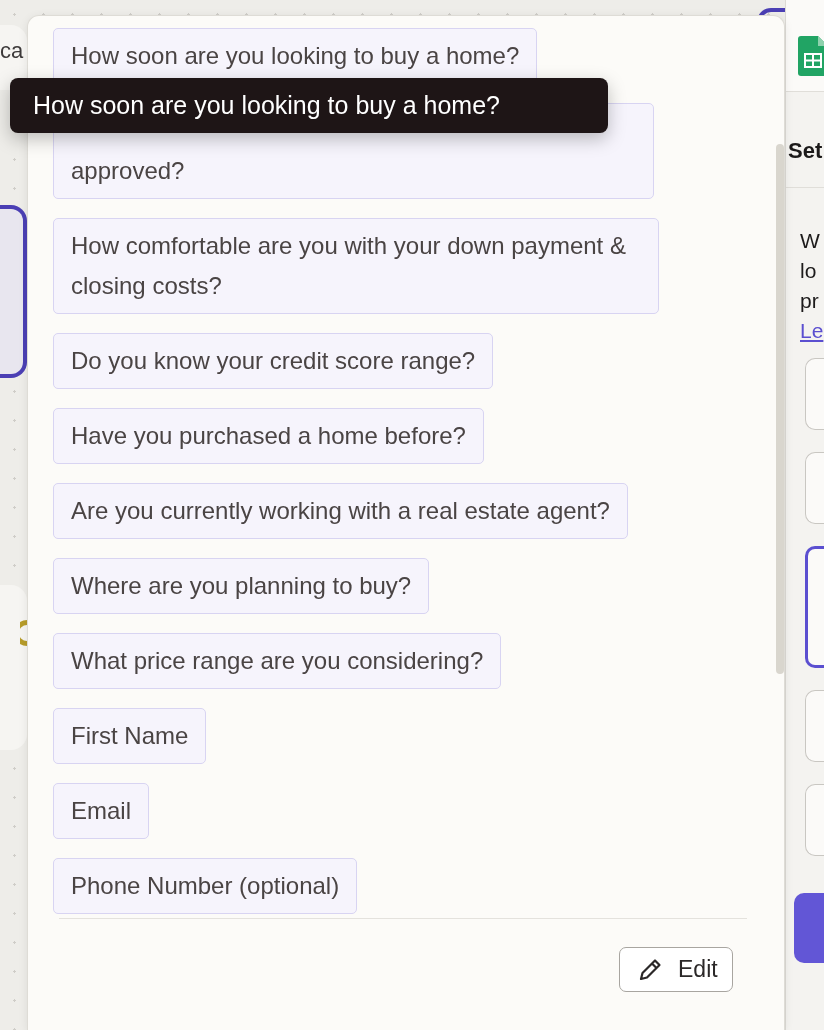 The height and width of the screenshot is (1030, 824). What do you see at coordinates (101, 811) in the screenshot?
I see `question-chip: Email` at bounding box center [101, 811].